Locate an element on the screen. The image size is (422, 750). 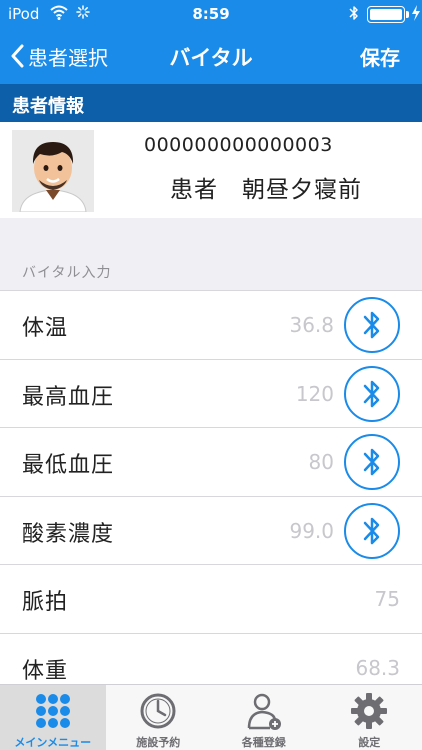
grid-dots-icon is located at coordinates (52, 711).